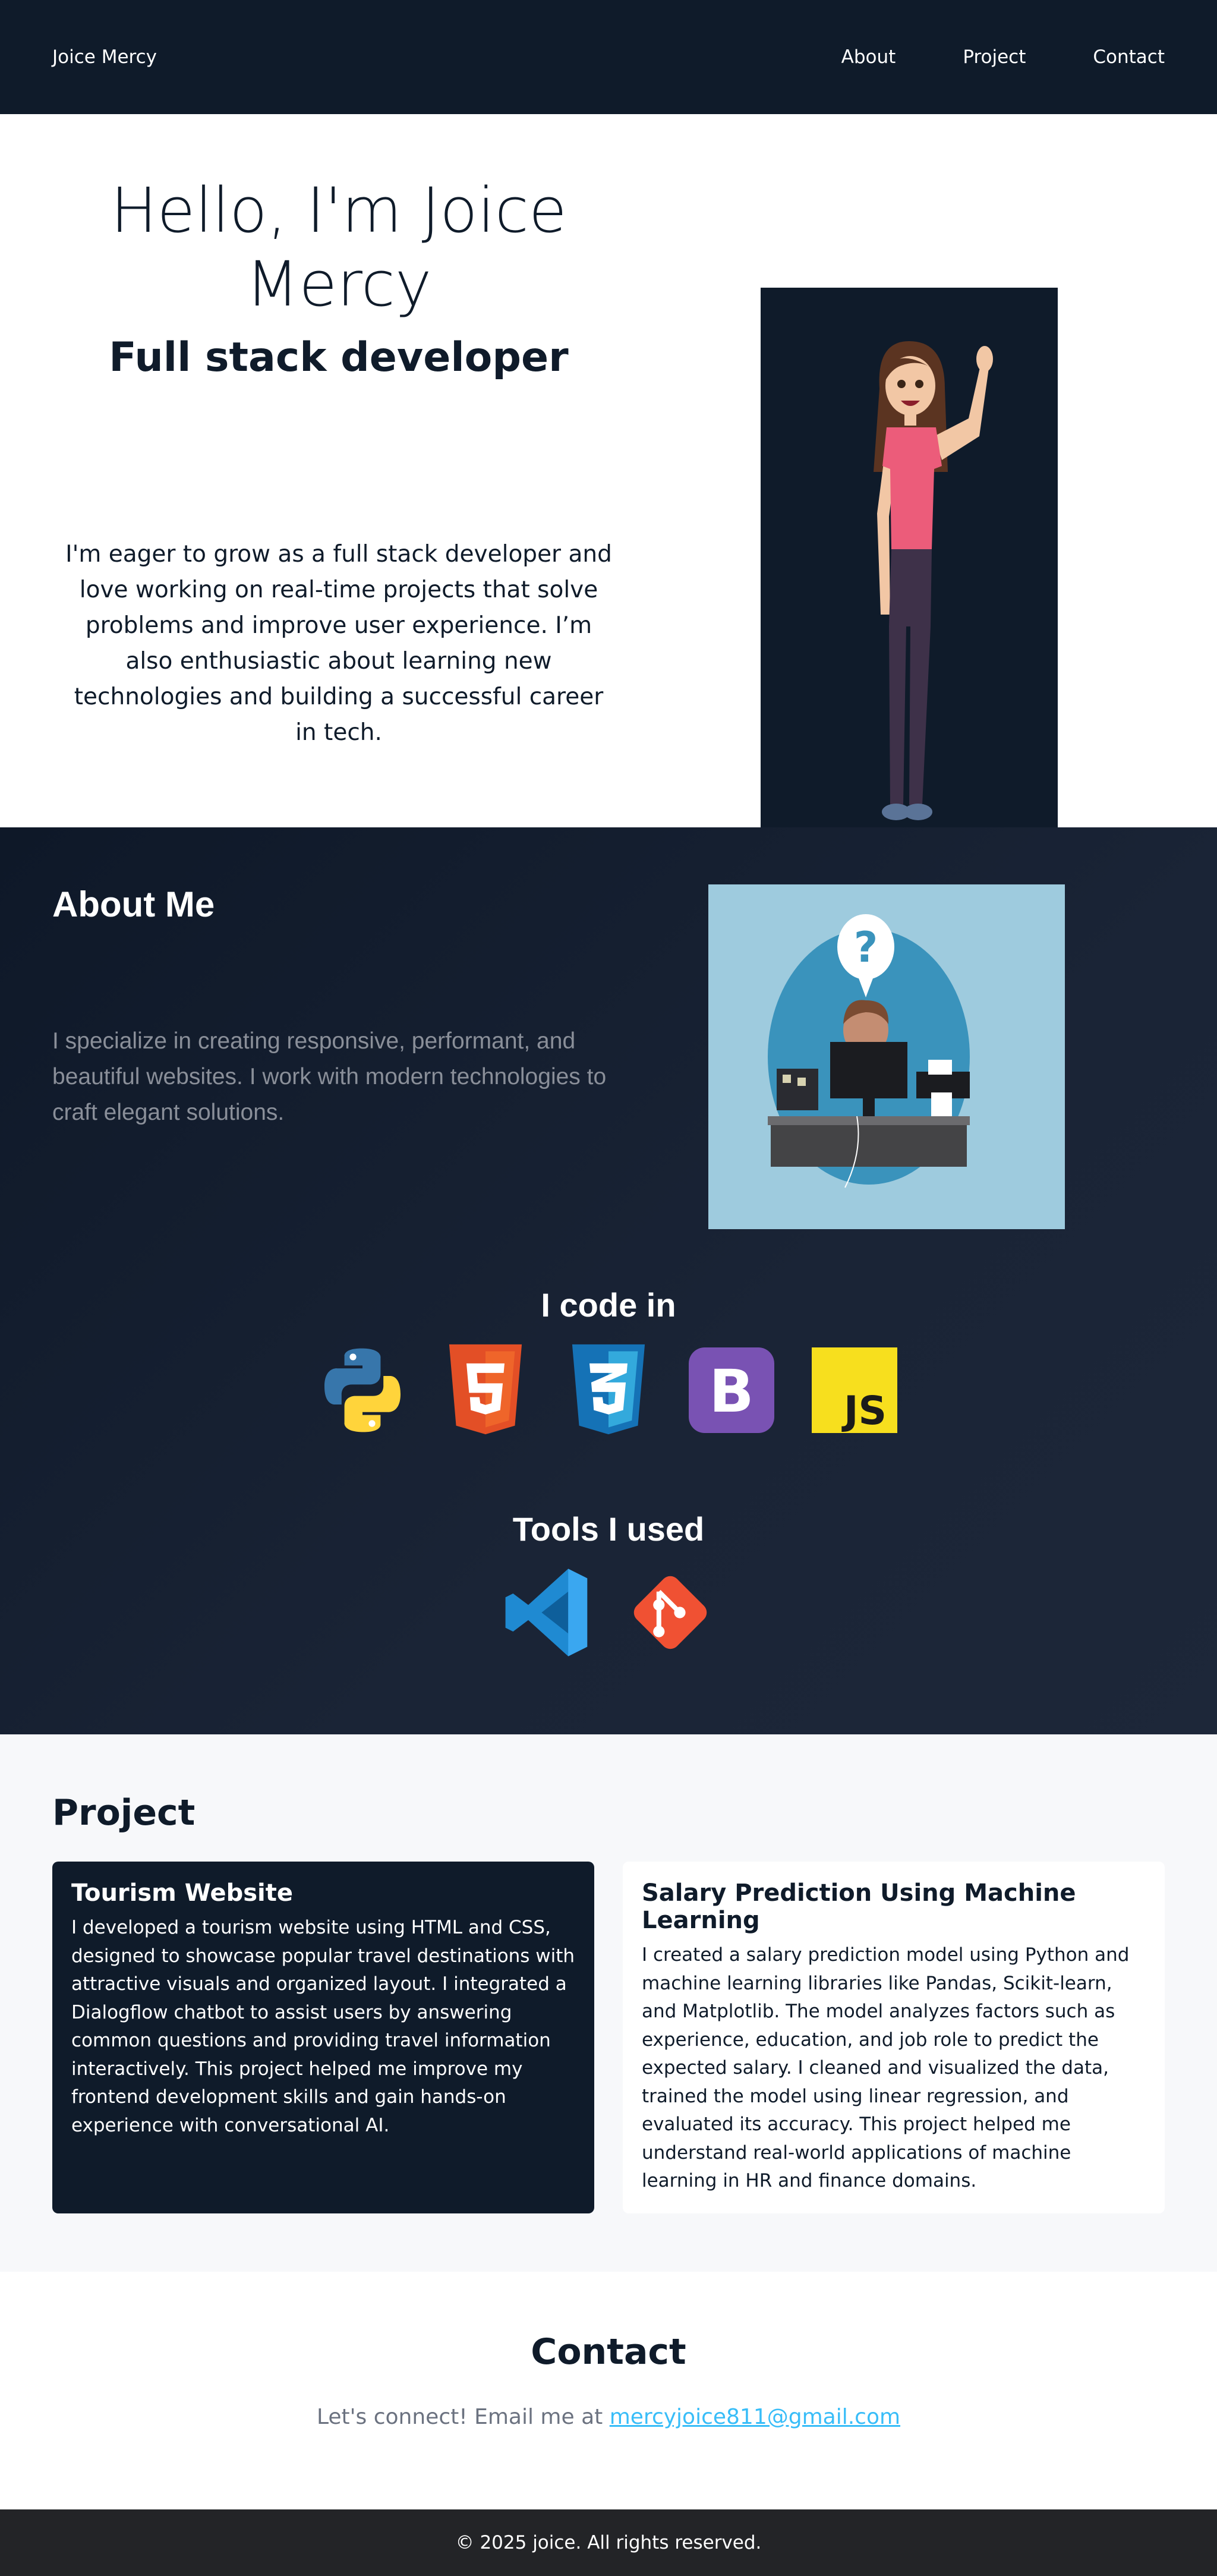 The width and height of the screenshot is (1217, 2576). What do you see at coordinates (608, 1529) in the screenshot?
I see `tools-title: Tools I used` at bounding box center [608, 1529].